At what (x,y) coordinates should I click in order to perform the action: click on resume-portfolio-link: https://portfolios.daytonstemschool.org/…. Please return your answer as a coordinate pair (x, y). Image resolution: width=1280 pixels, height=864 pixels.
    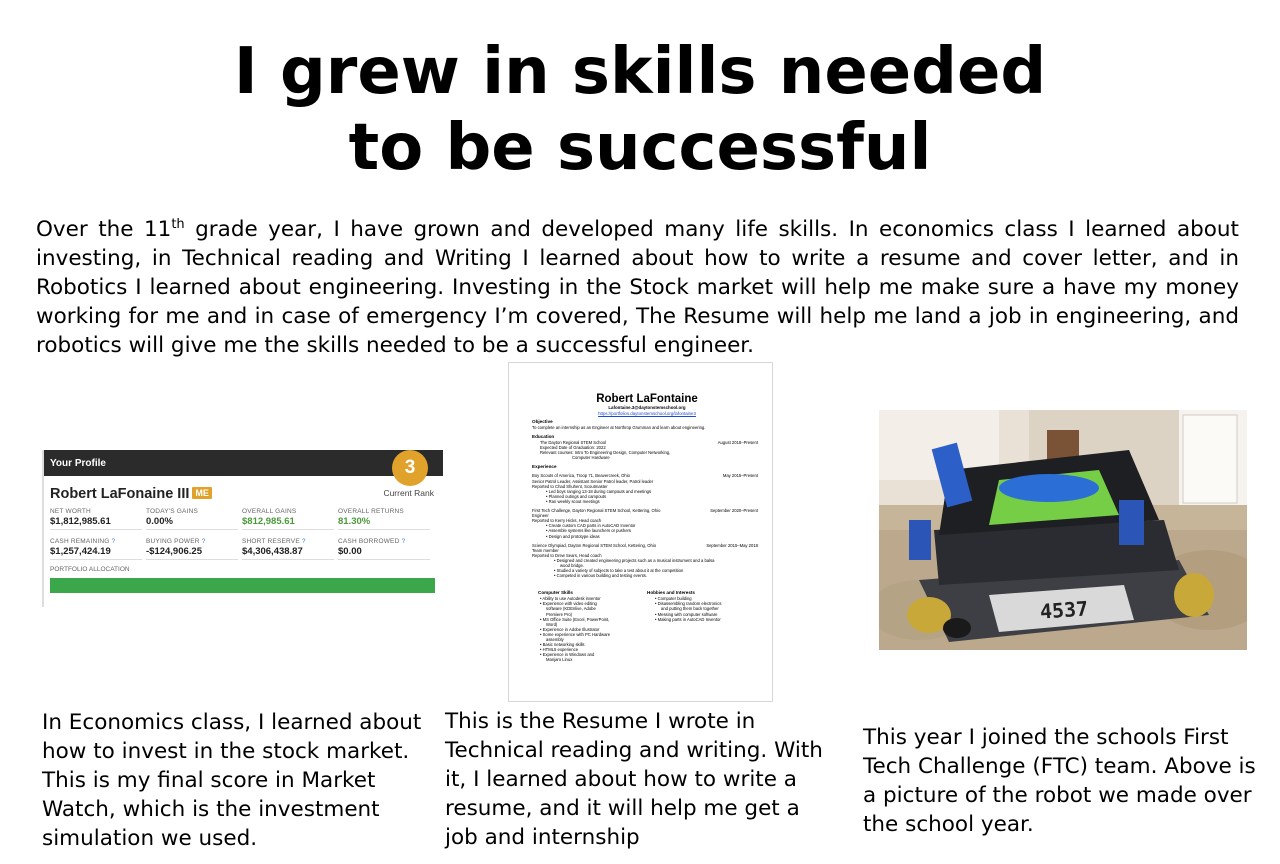
    Looking at the image, I should click on (647, 414).